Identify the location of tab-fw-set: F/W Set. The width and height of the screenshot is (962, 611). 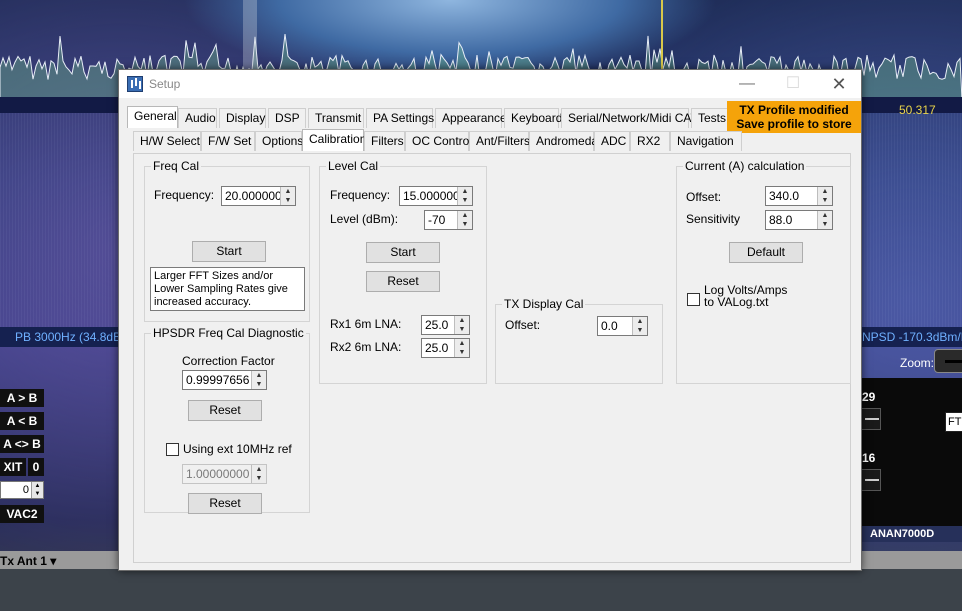
(228, 141).